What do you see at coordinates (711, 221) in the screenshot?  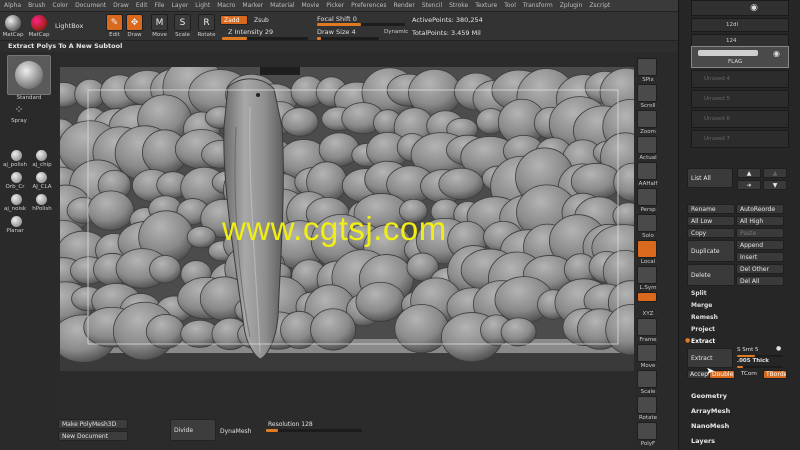 I see `all-low-button: All Low` at bounding box center [711, 221].